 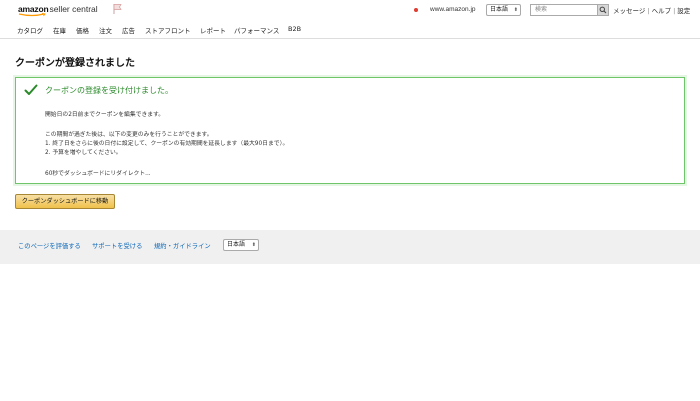 What do you see at coordinates (75, 63) in the screenshot?
I see `page-title: クーポンが登録されました` at bounding box center [75, 63].